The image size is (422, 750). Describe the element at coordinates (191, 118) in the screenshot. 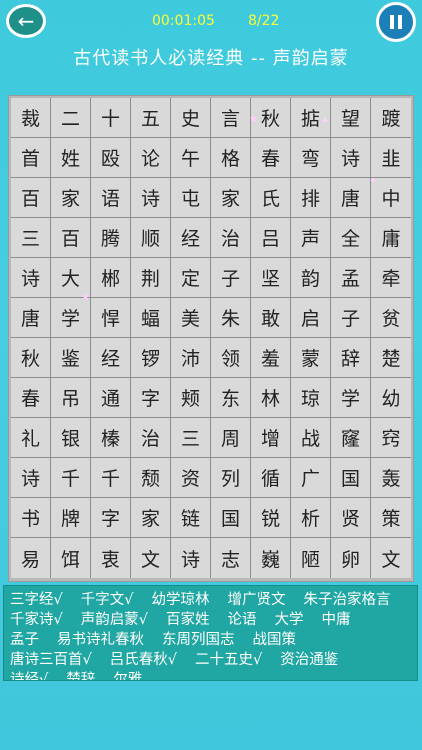

I see `grid-cell: 史` at that location.